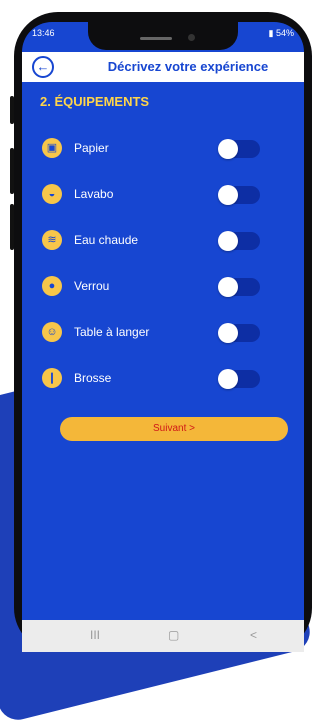  I want to click on camera-icon, so click(191, 37).